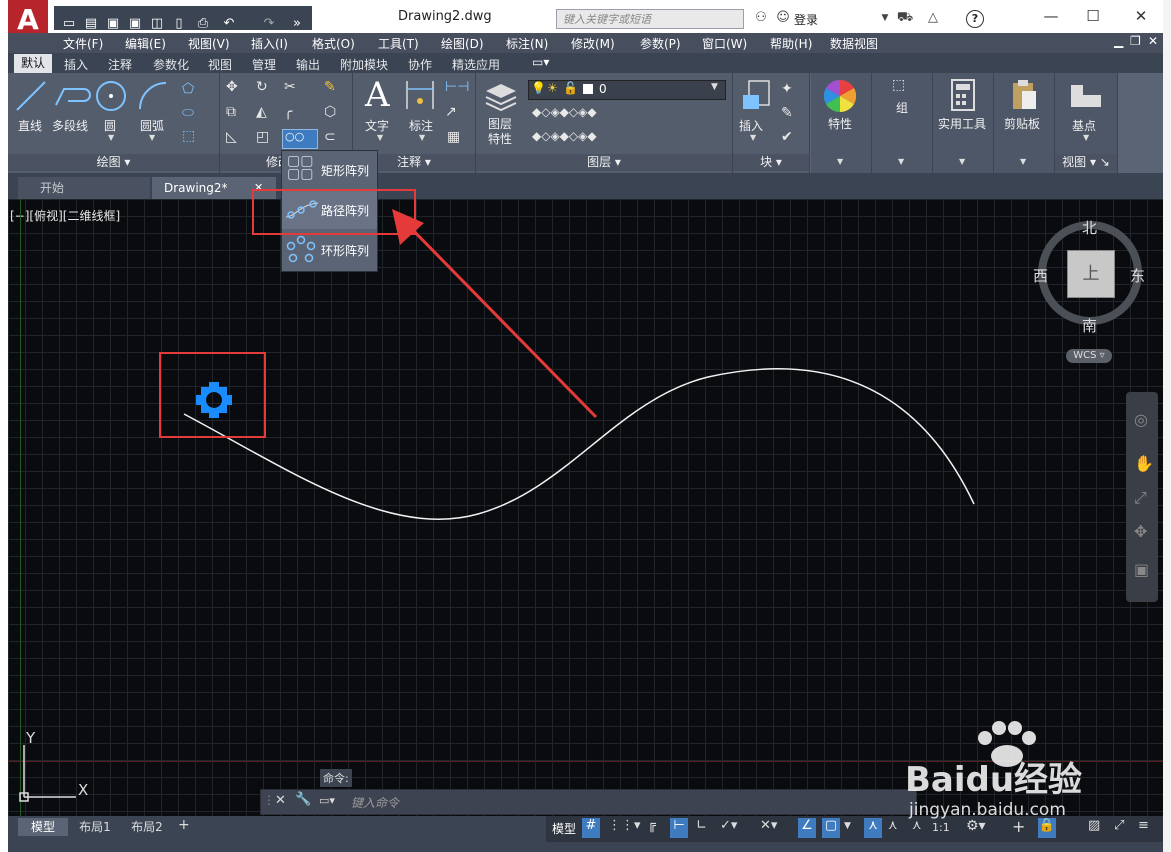 Image resolution: width=1171 pixels, height=852 pixels. What do you see at coordinates (262, 87) in the screenshot?
I see `rotate-icon: ↻` at bounding box center [262, 87].